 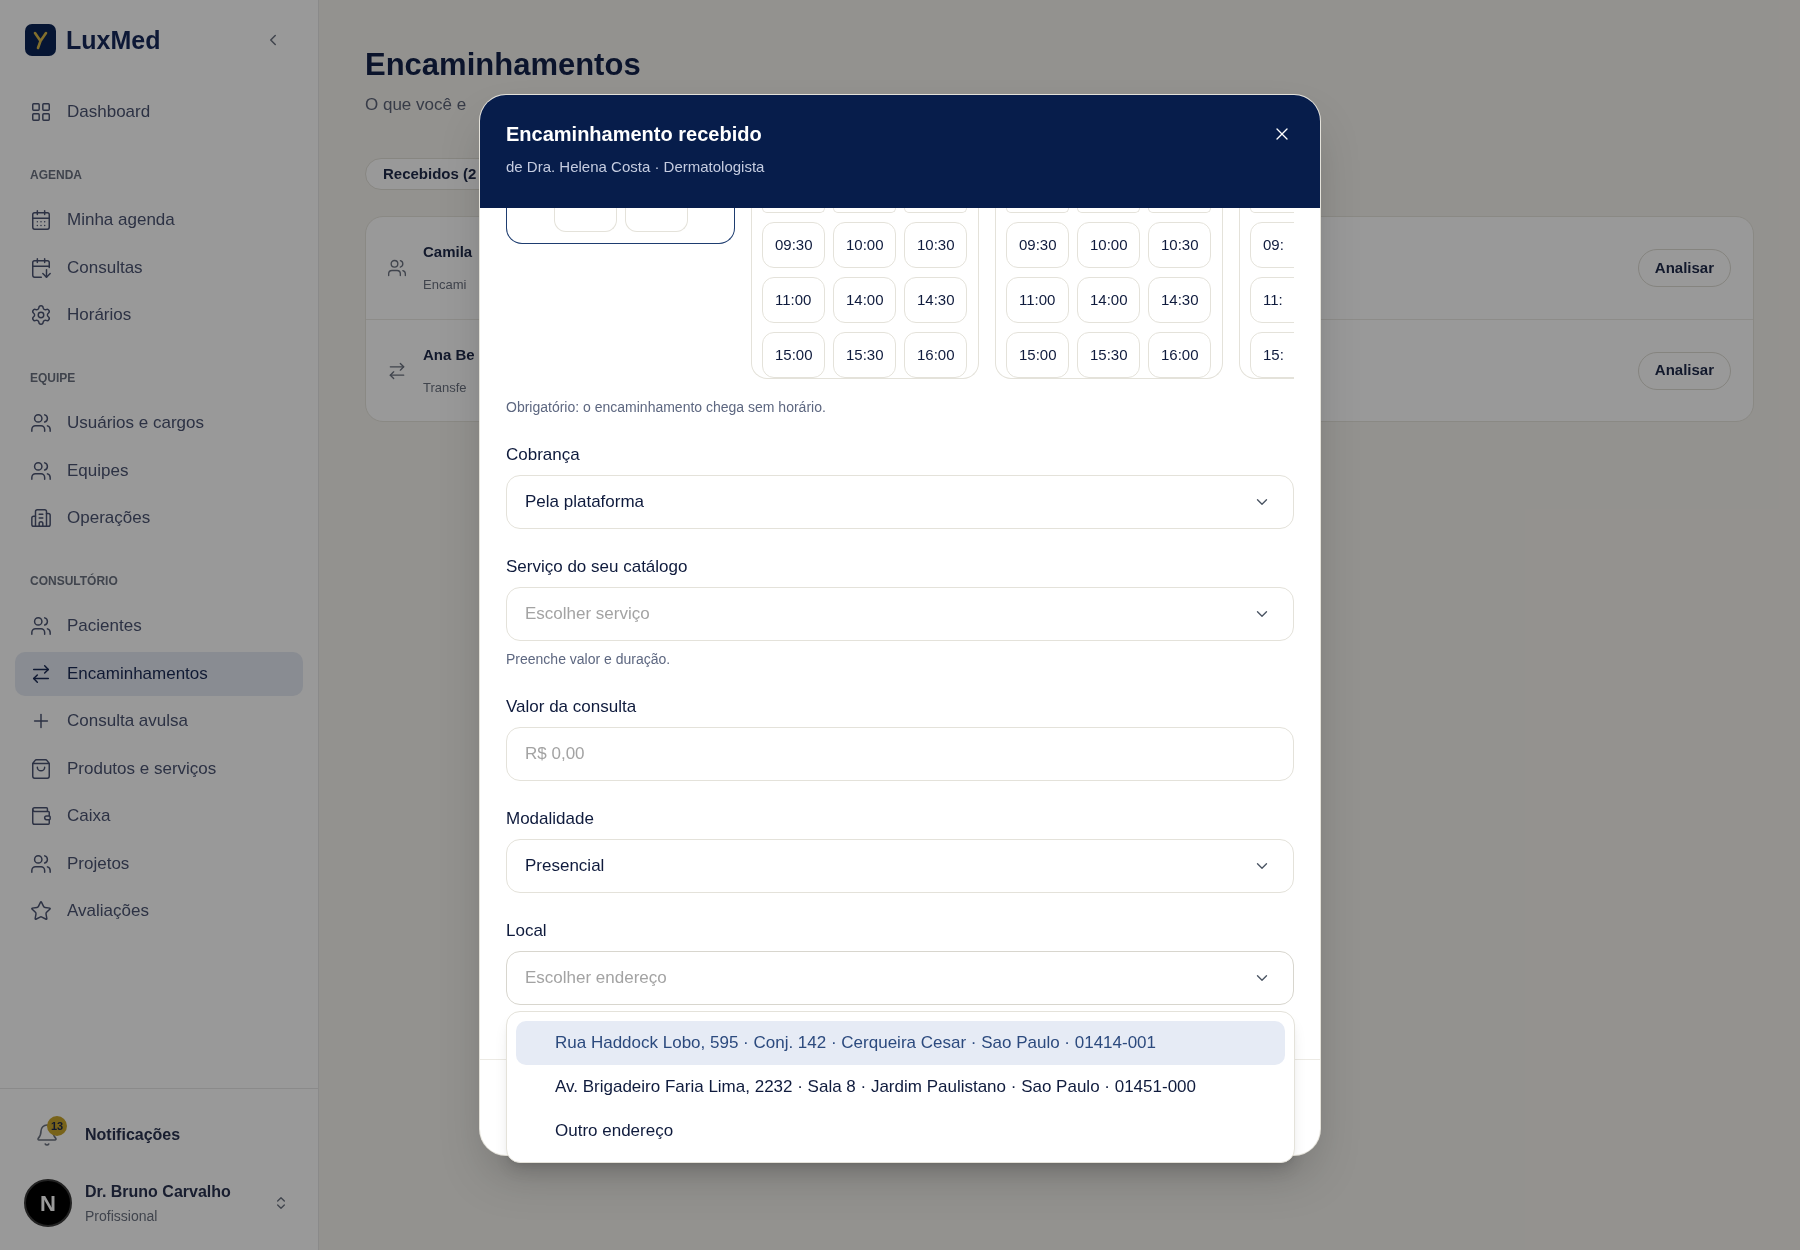 I want to click on field-label: Local, so click(x=527, y=931).